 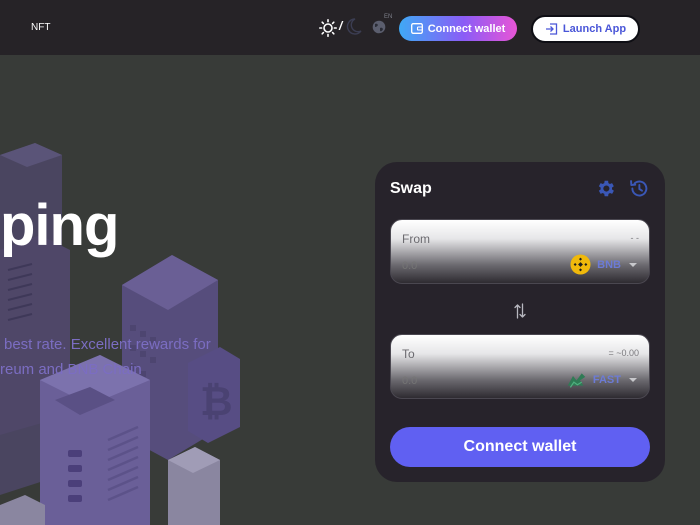 I want to click on swap-title: Swap, so click(x=411, y=188).